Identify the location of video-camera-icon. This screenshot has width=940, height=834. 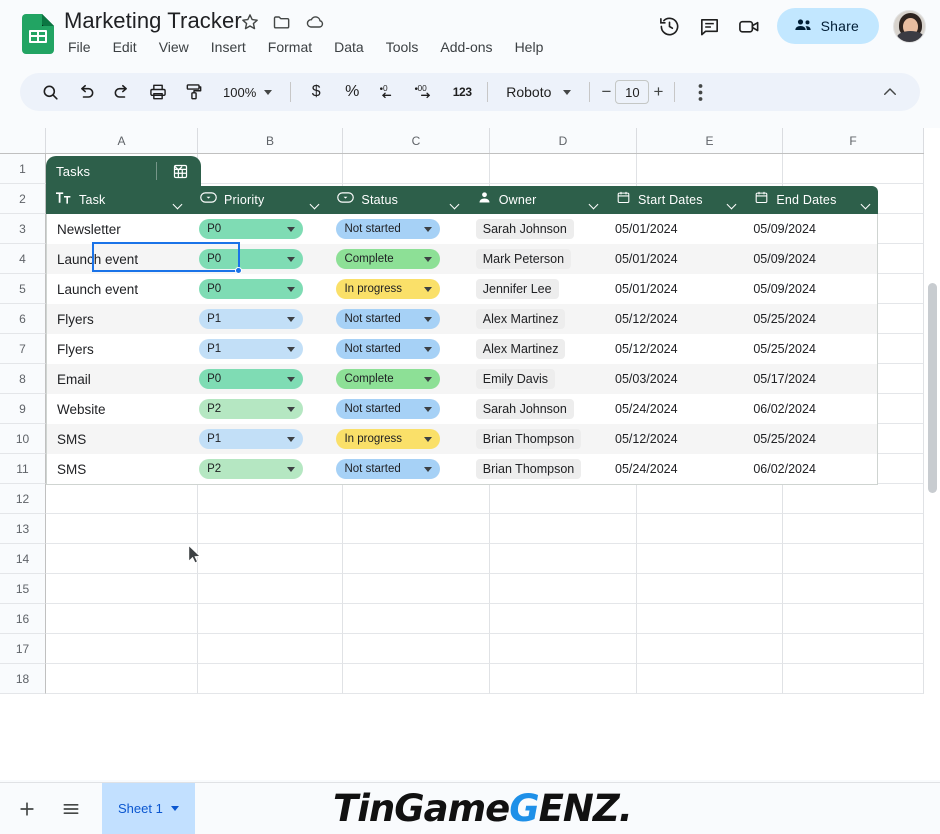
(750, 26).